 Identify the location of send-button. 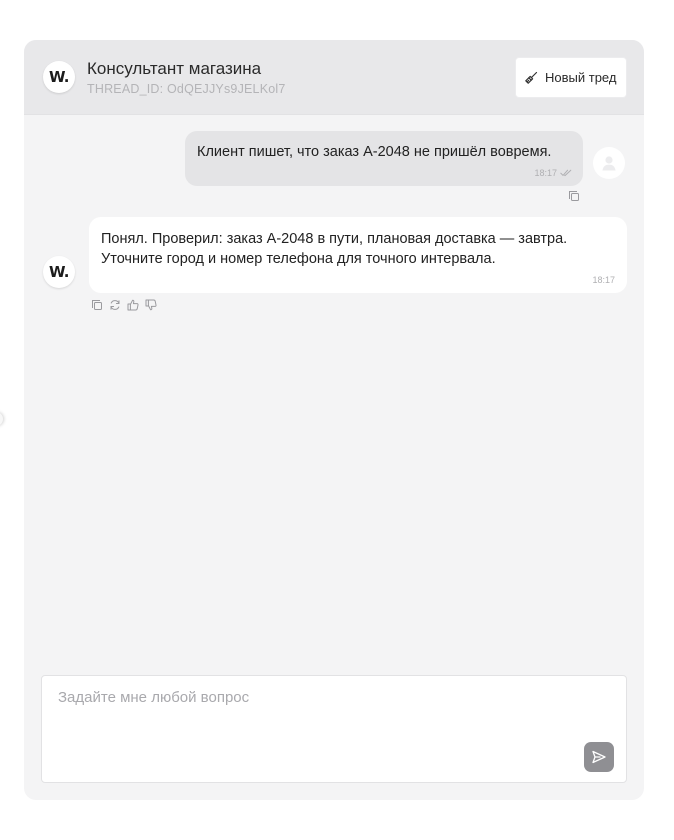
(599, 757).